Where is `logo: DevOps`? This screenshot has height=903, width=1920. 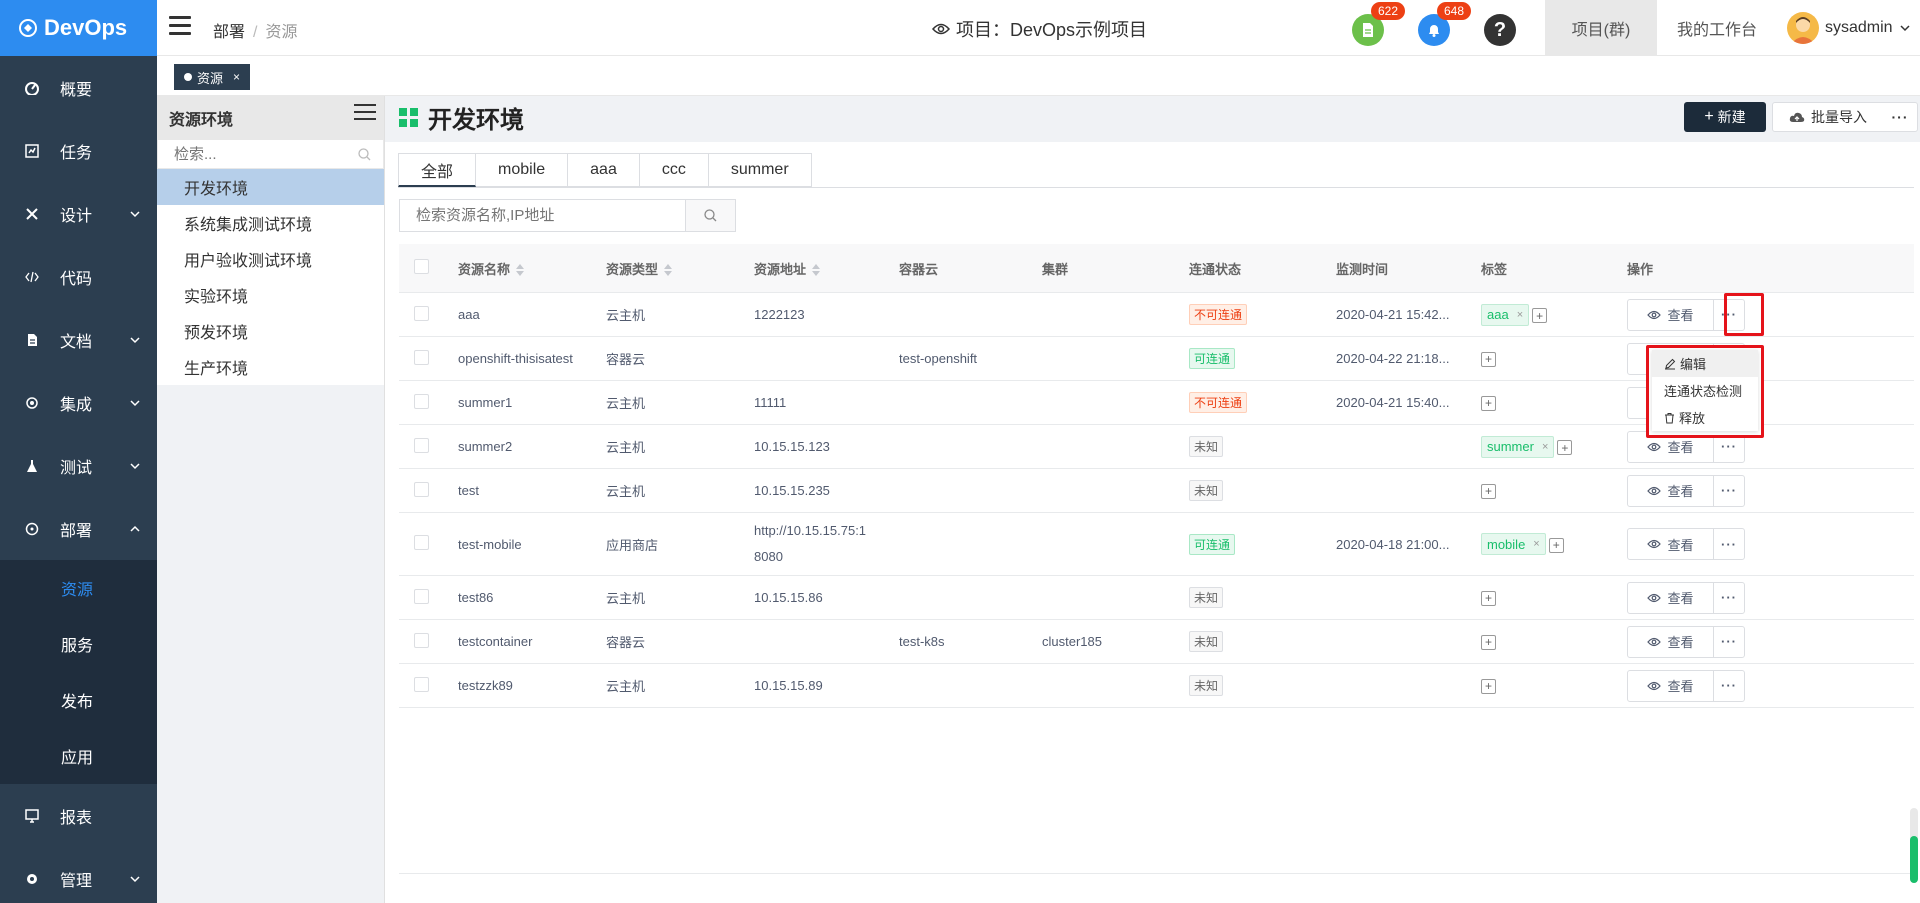 logo: DevOps is located at coordinates (78, 28).